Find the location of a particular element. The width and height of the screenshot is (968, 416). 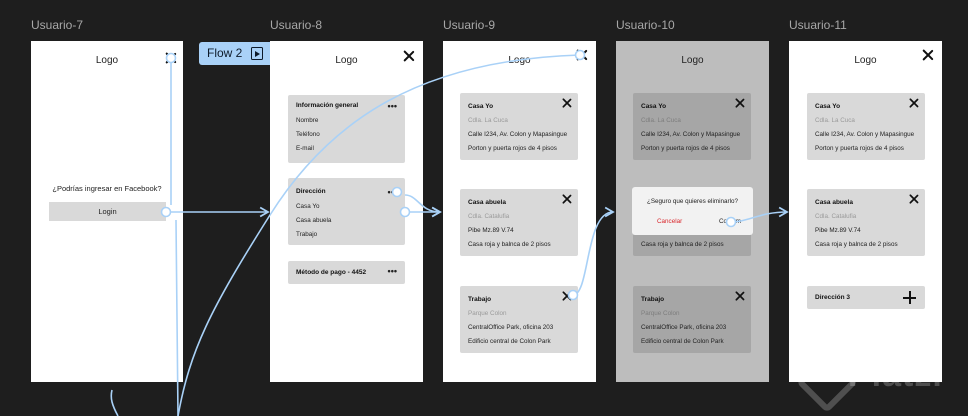

frame-label-usuario-11: Usuario-11 is located at coordinates (818, 25).